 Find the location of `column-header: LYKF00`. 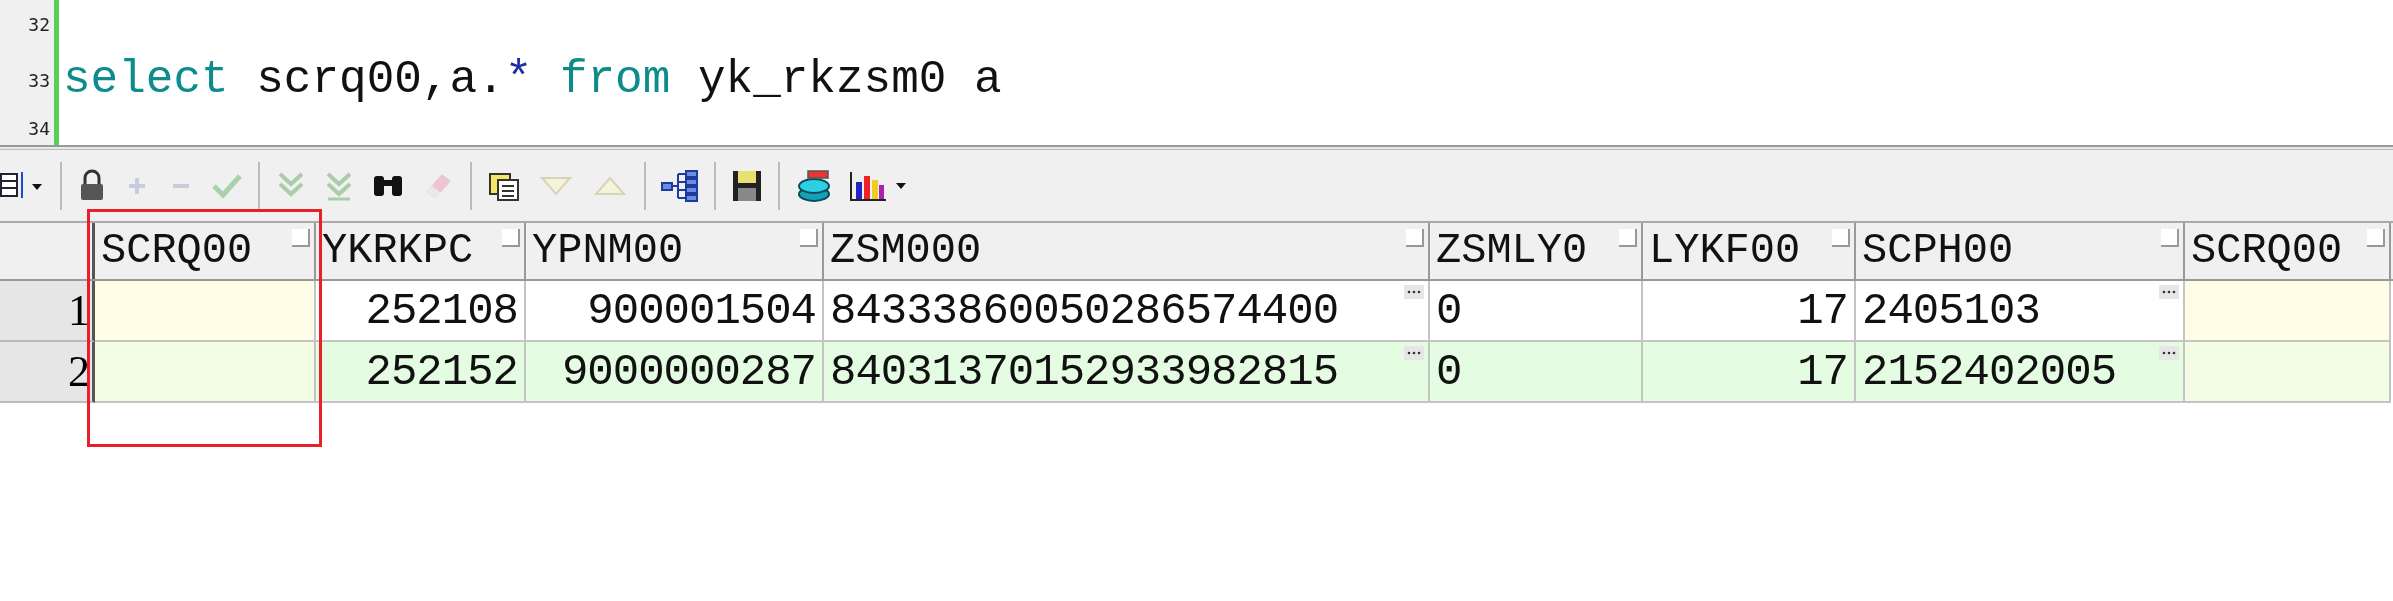

column-header: LYKF00 is located at coordinates (1749, 251).